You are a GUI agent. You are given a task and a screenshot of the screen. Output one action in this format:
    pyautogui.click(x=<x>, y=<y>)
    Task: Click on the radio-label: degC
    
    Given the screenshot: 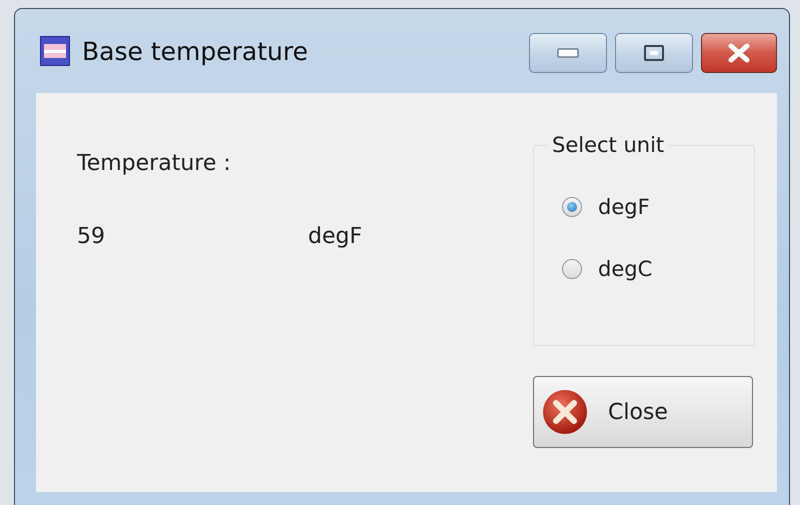 What is the action you would take?
    pyautogui.click(x=625, y=269)
    